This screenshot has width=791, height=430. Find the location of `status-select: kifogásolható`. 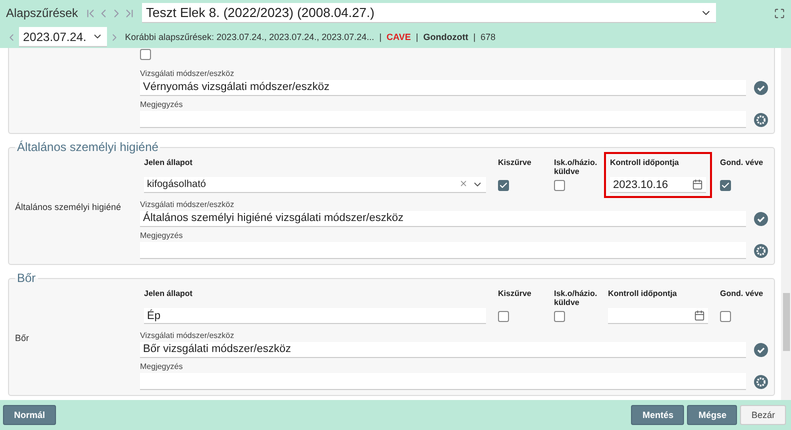

status-select: kifogásolható is located at coordinates (315, 185).